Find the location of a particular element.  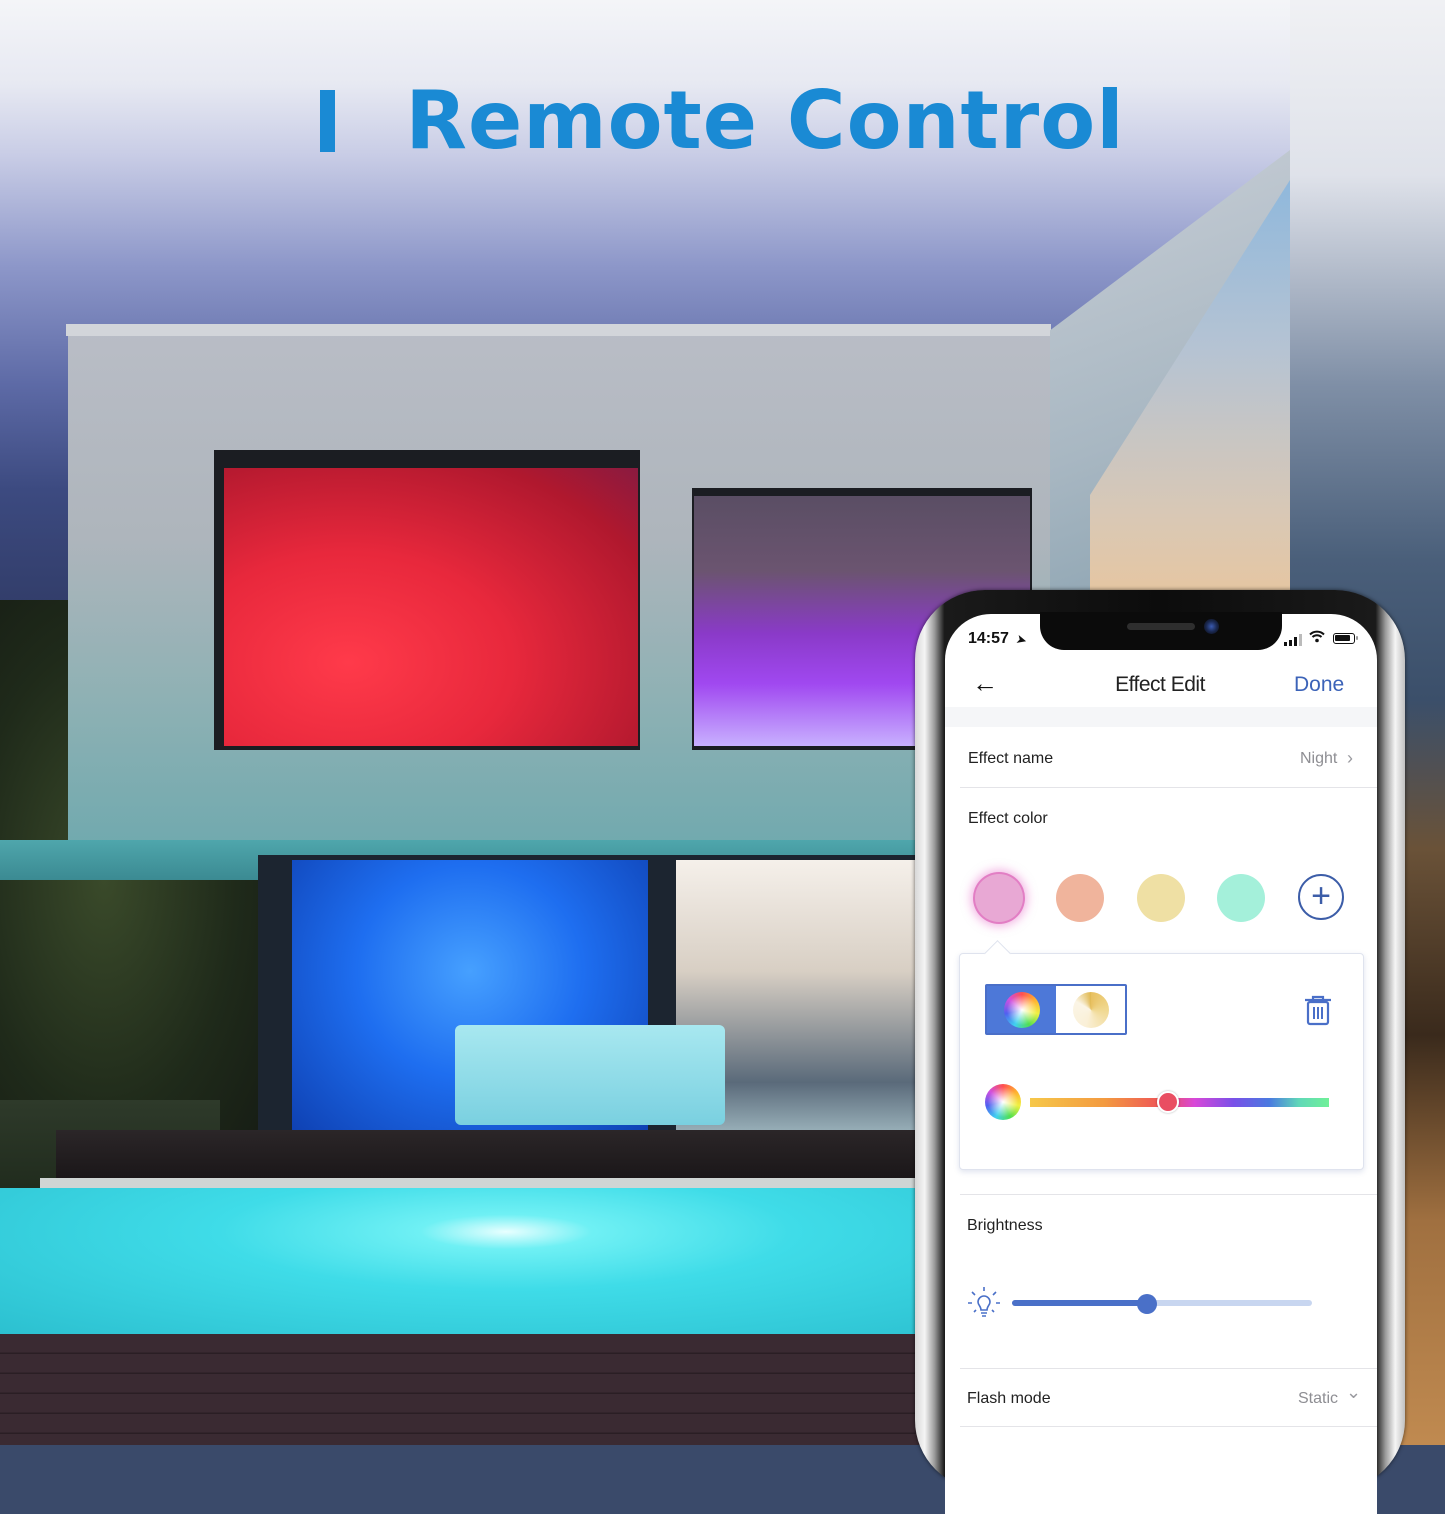

chevron-right-icon: › is located at coordinates (1350, 758).